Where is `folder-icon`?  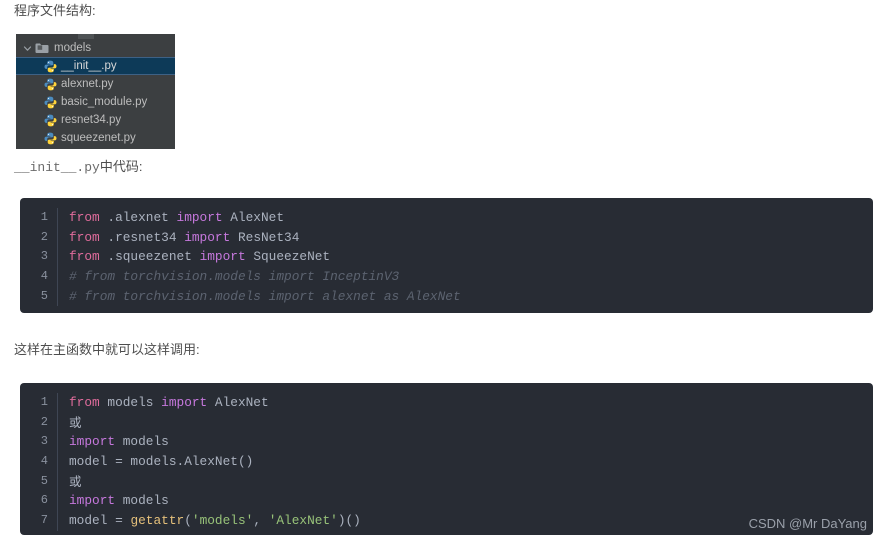
folder-icon is located at coordinates (42, 48).